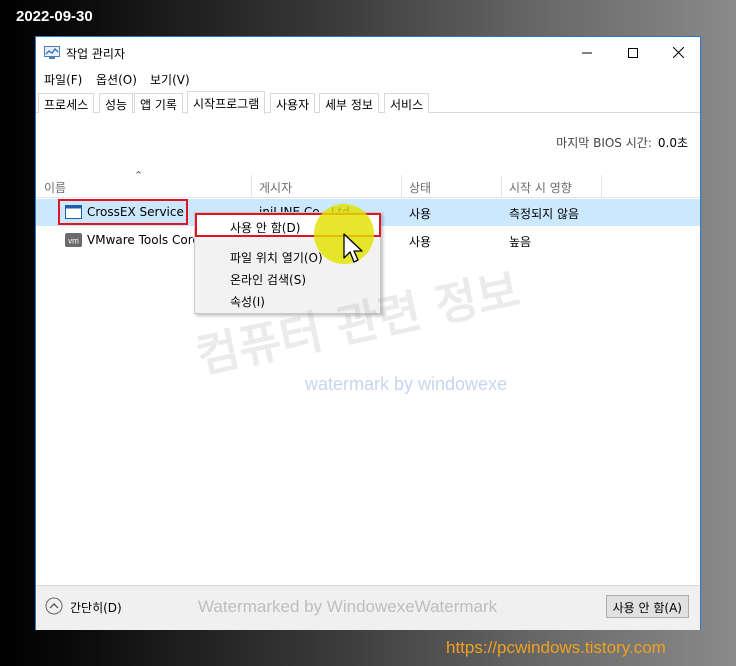  I want to click on bios-time-label: 마지막 BIOS 시간:, so click(604, 143).